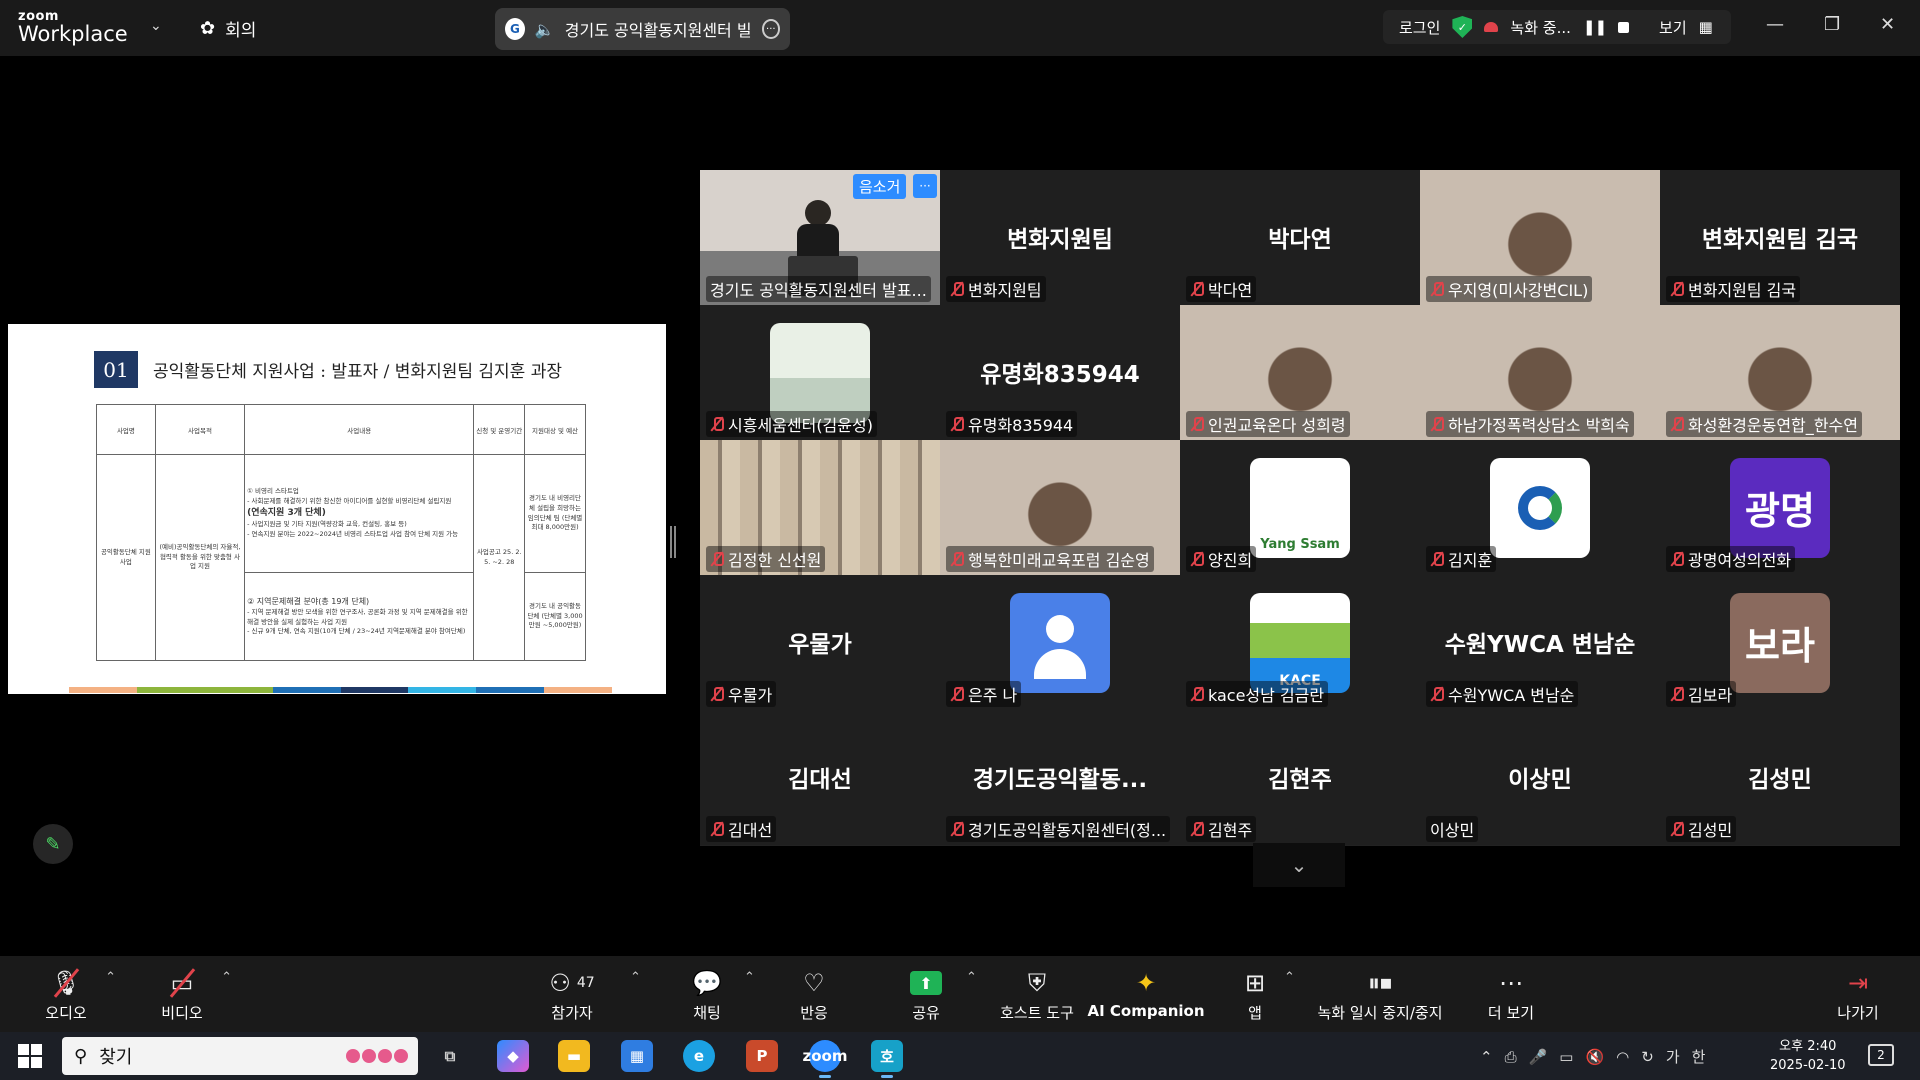 The height and width of the screenshot is (1080, 1920). Describe the element at coordinates (30, 1056) in the screenshot. I see `start-icon` at that location.